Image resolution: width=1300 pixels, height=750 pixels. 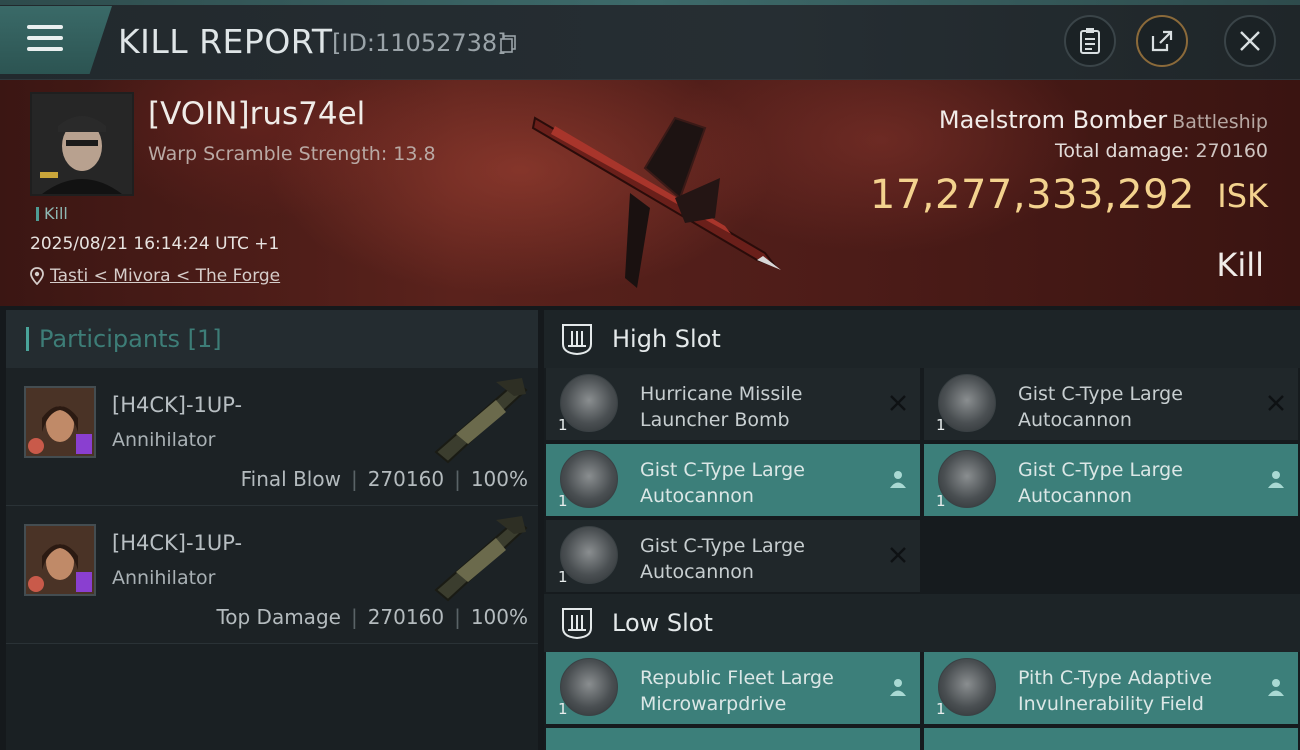 What do you see at coordinates (922, 623) in the screenshot?
I see `low-slot-header: Low Slot` at bounding box center [922, 623].